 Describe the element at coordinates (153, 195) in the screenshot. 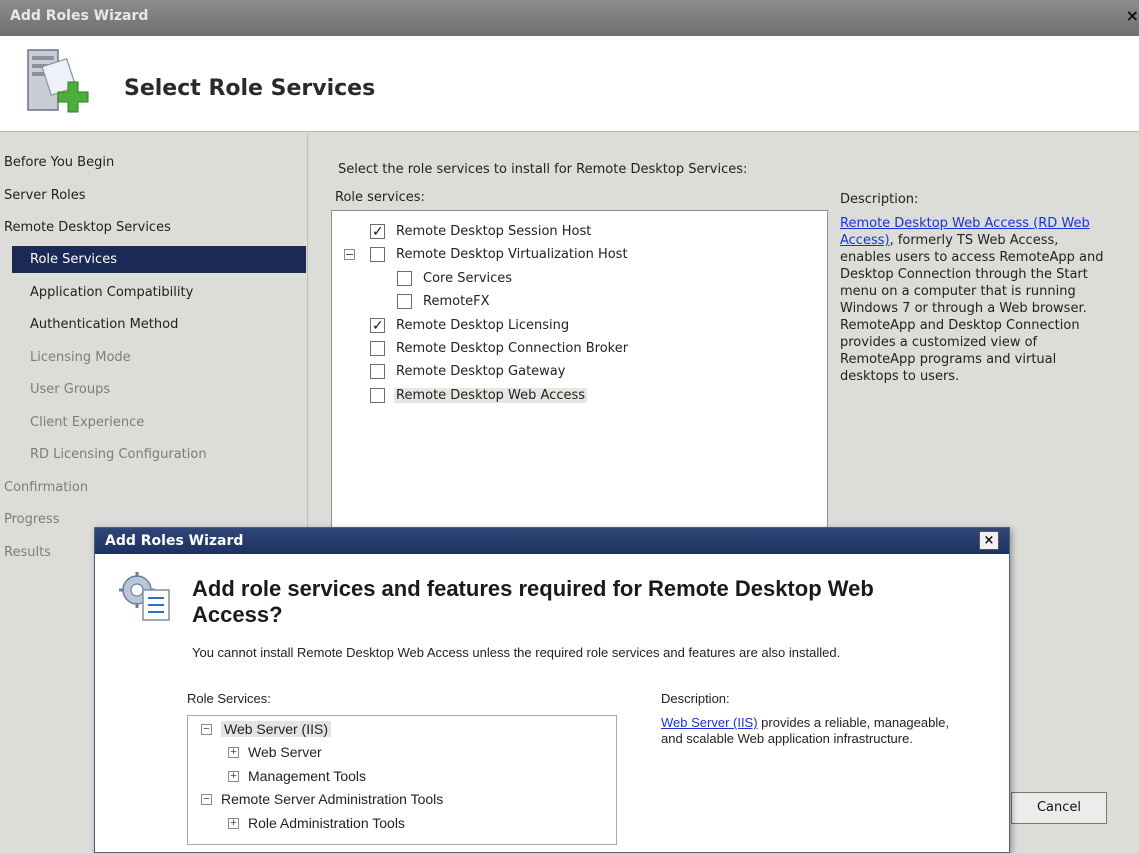

I see `nav-item-server-roles: Server Roles` at that location.